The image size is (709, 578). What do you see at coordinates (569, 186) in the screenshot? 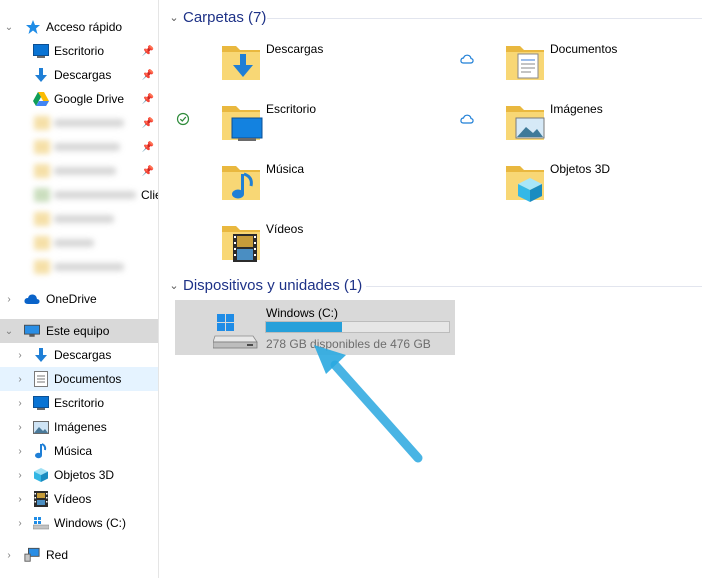
I see `folder-tile-objetos-3d: Objetos 3D` at bounding box center [569, 186].